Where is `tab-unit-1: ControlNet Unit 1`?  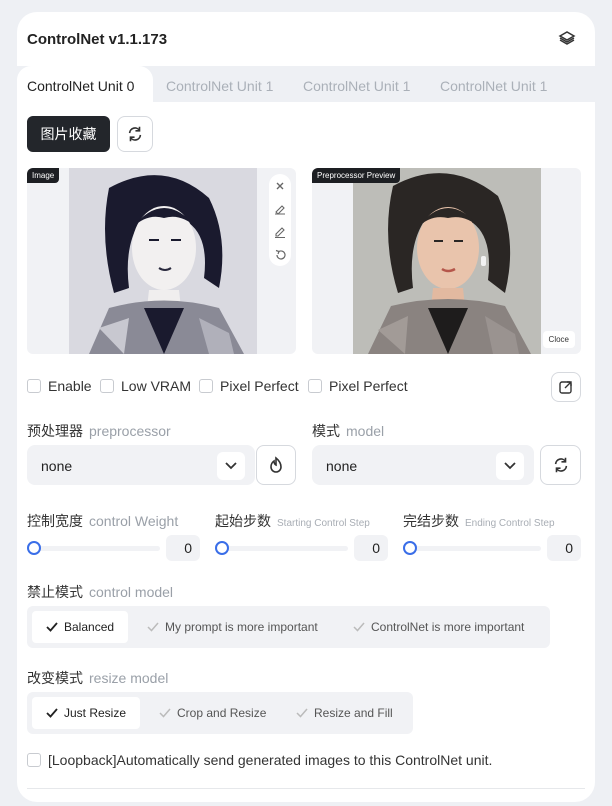 tab-unit-1: ControlNet Unit 1 is located at coordinates (219, 84).